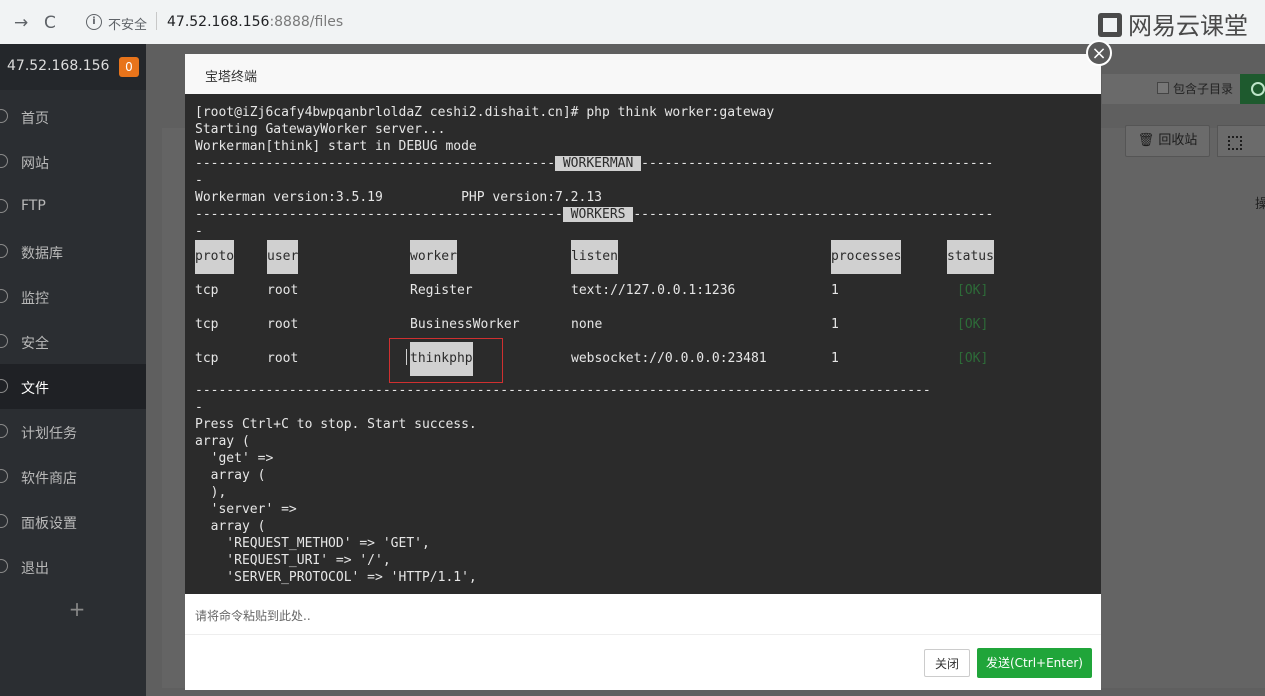 The height and width of the screenshot is (696, 1265). I want to click on column-header-operations: 操, so click(1260, 204).